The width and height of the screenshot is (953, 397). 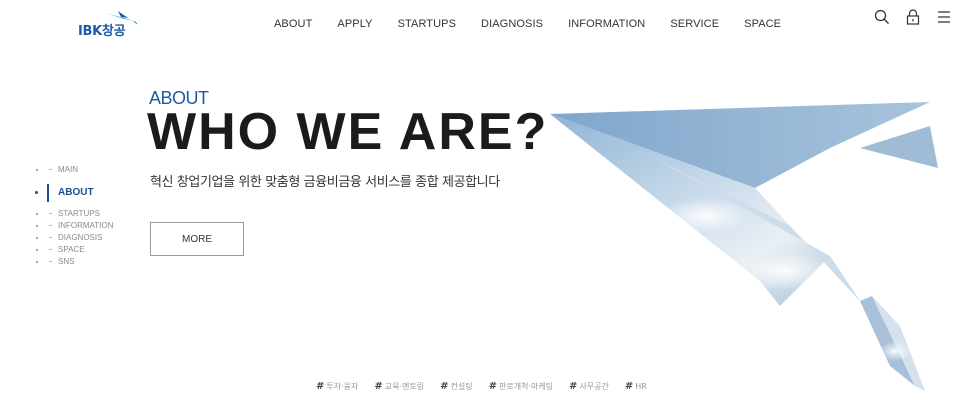 What do you see at coordinates (325, 182) in the screenshot?
I see `hero-description: 혁신 창업기업을 위한 맞춤형 금융비금융 서비스를 종합 제공합니다` at bounding box center [325, 182].